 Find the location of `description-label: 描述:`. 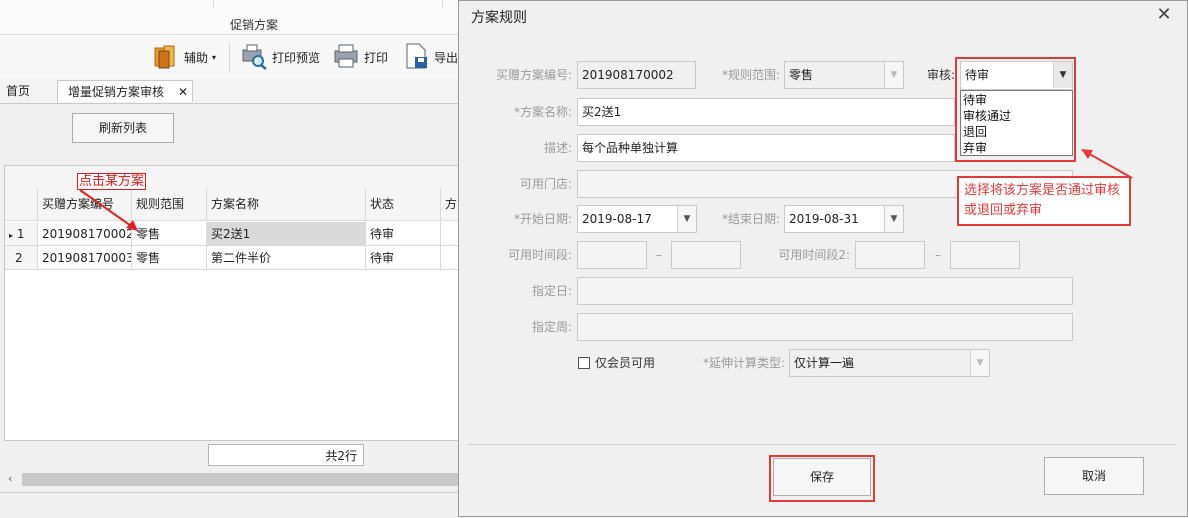

description-label: 描述: is located at coordinates (557, 148).